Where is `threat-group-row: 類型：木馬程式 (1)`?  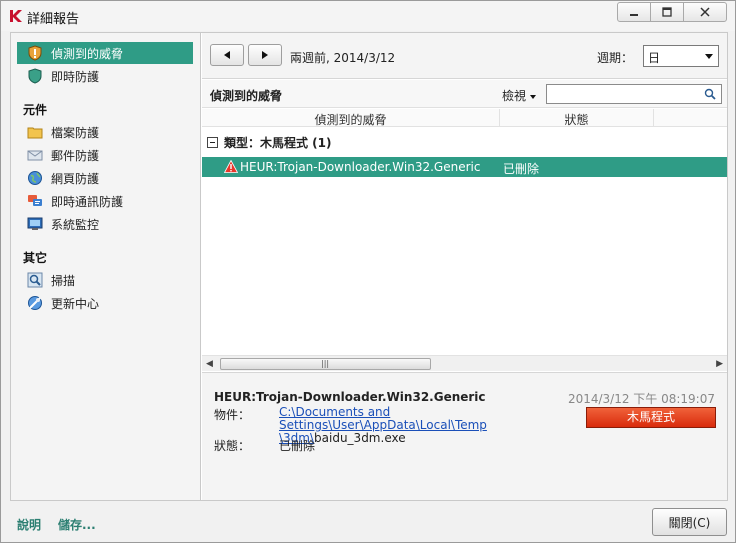
threat-group-row: 類型：木馬程式 (1) is located at coordinates (464, 142).